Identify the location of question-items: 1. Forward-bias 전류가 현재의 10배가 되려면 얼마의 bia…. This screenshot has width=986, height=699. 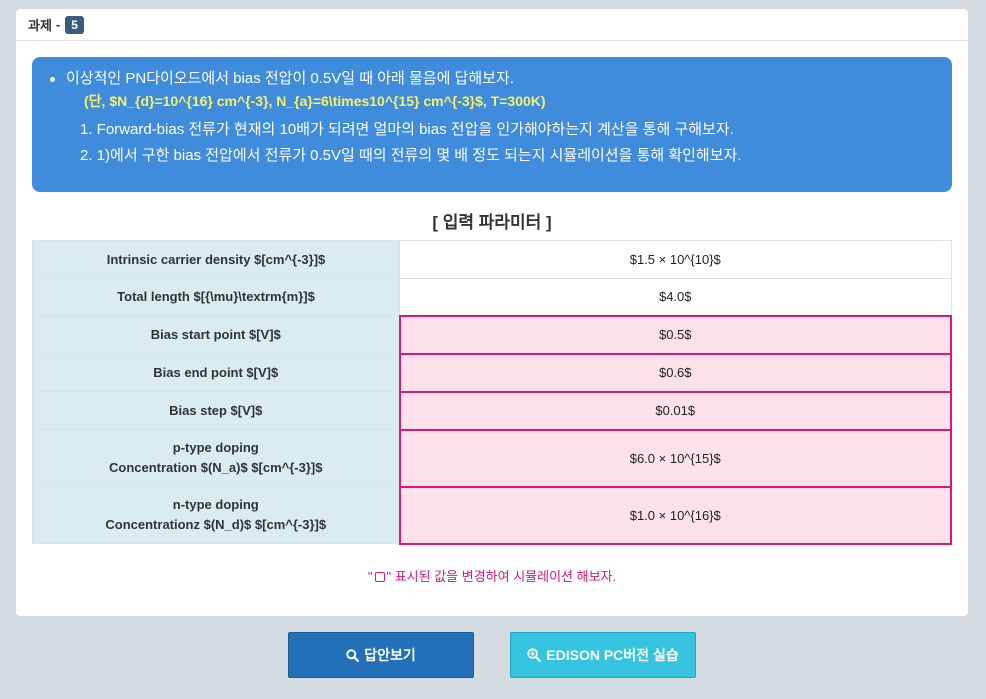
(506, 143).